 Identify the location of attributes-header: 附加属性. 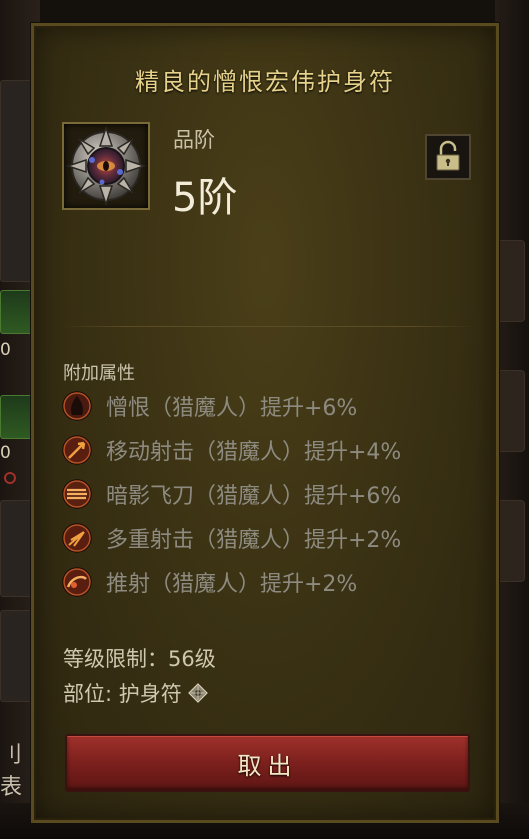
(99, 373).